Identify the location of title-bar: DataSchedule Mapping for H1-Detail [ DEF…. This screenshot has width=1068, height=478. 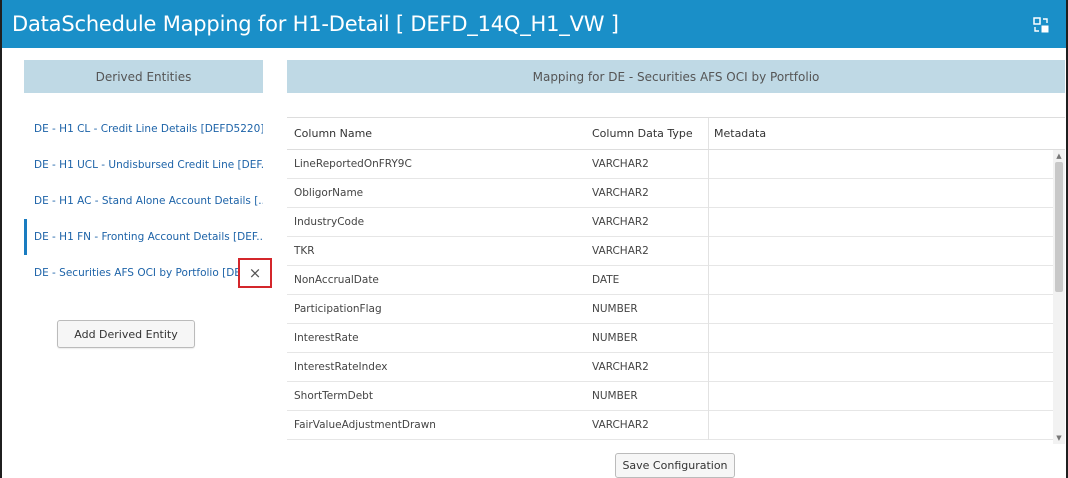
(534, 24).